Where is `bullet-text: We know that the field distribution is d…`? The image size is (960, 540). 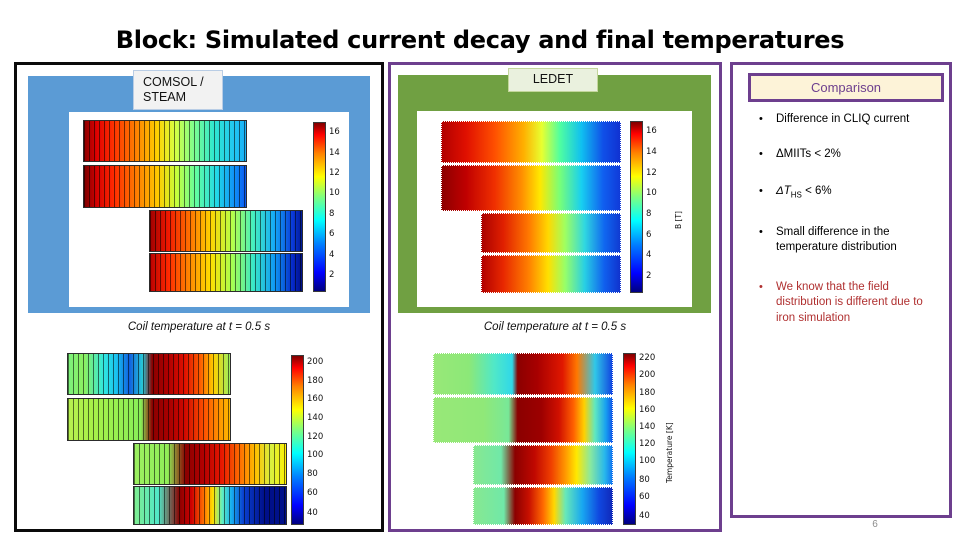 bullet-text: We know that the field distribution is d… is located at coordinates (849, 302).